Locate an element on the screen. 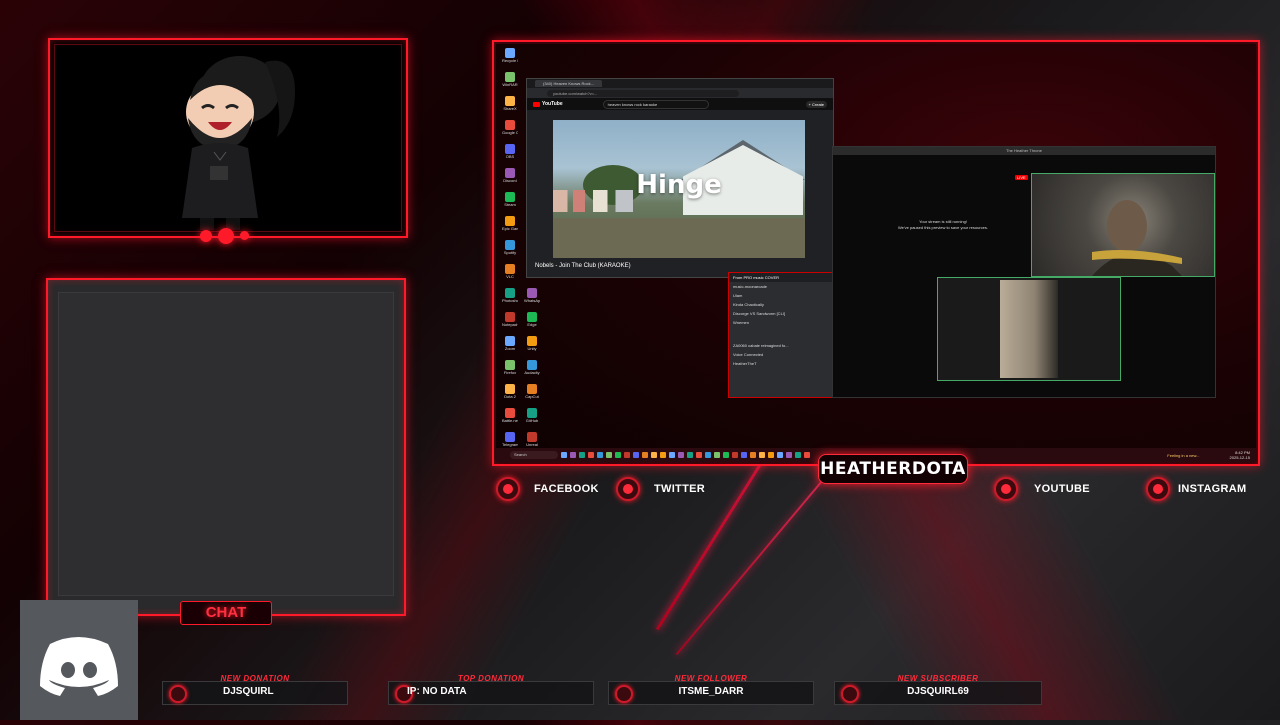 The image size is (1280, 725). youtube-search-input: heaven knows rock karaoke is located at coordinates (655, 104).